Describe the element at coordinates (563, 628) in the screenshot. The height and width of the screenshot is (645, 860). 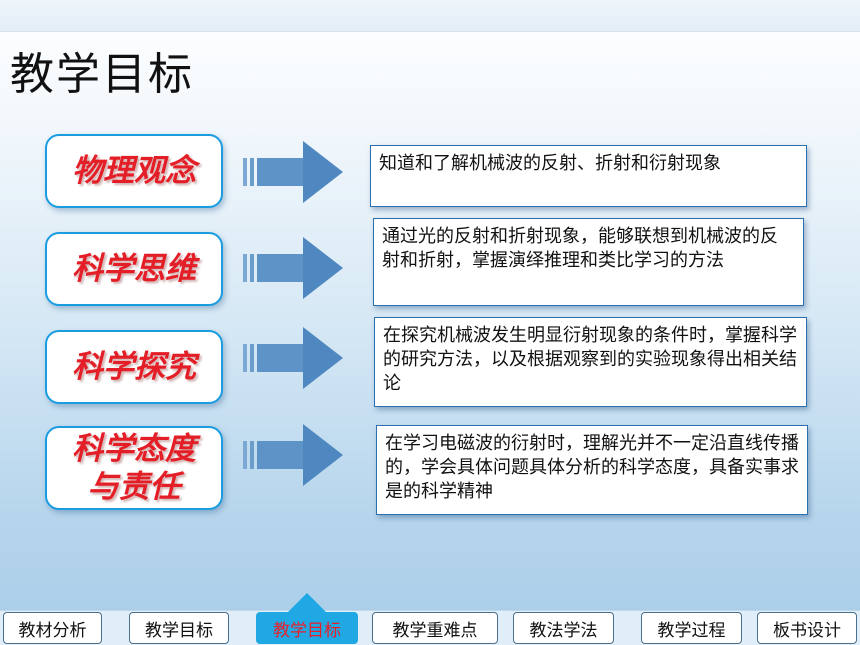
I see `nav-button-teaching-methods: 教法学法` at that location.